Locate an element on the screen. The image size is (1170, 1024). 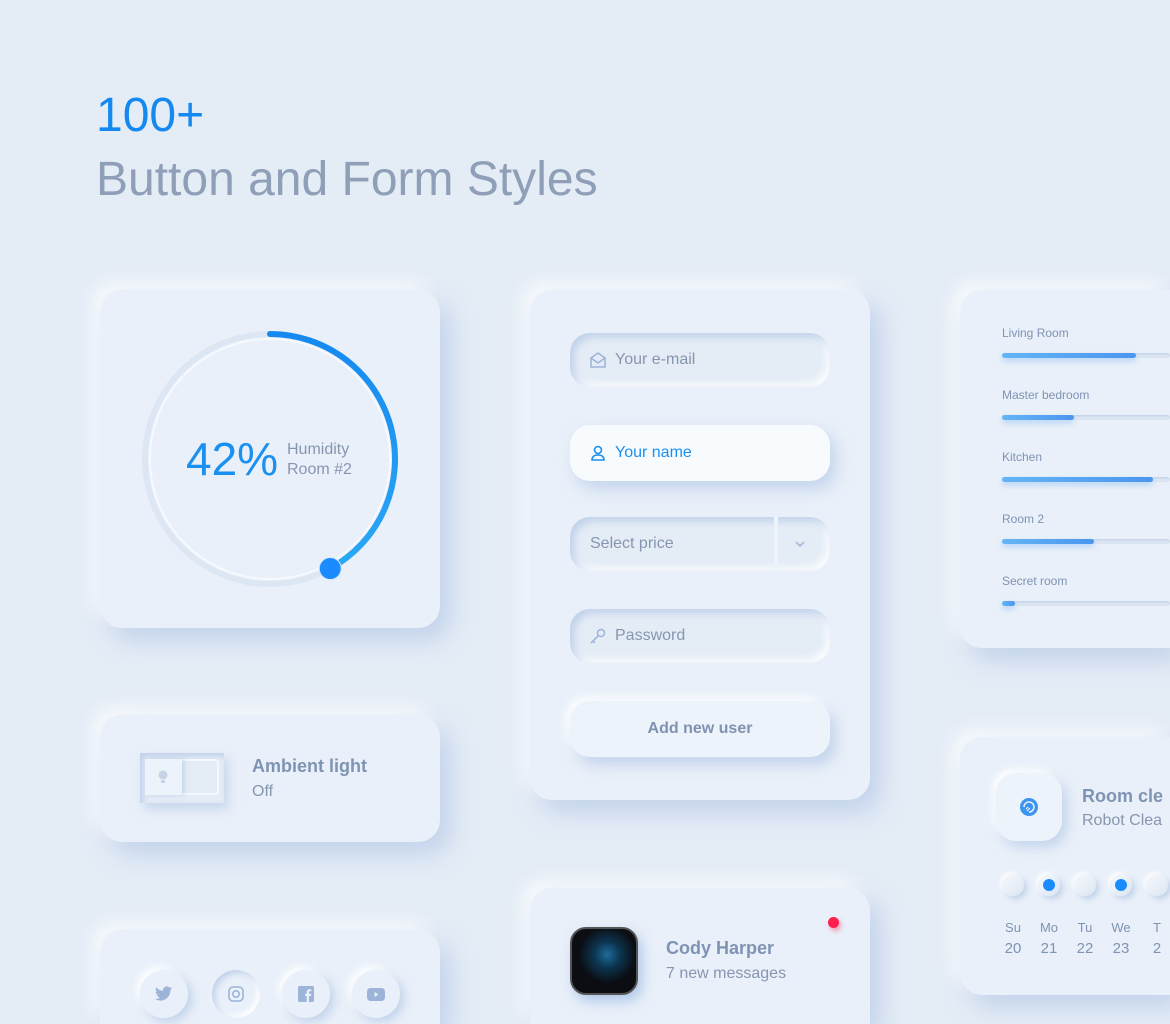
email-field: Your e-mail is located at coordinates (700, 360).